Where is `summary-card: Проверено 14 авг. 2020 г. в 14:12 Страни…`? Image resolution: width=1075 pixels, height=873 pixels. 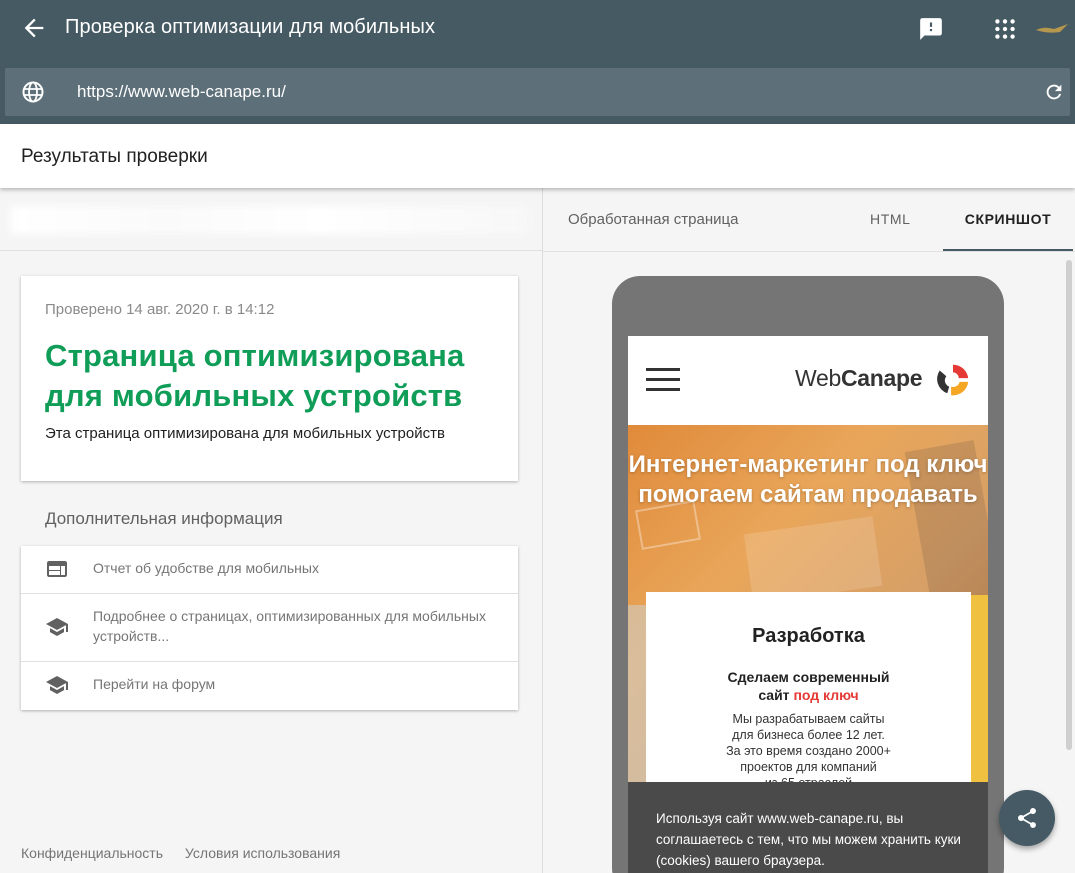
summary-card: Проверено 14 авг. 2020 г. в 14:12 Страни… is located at coordinates (269, 378).